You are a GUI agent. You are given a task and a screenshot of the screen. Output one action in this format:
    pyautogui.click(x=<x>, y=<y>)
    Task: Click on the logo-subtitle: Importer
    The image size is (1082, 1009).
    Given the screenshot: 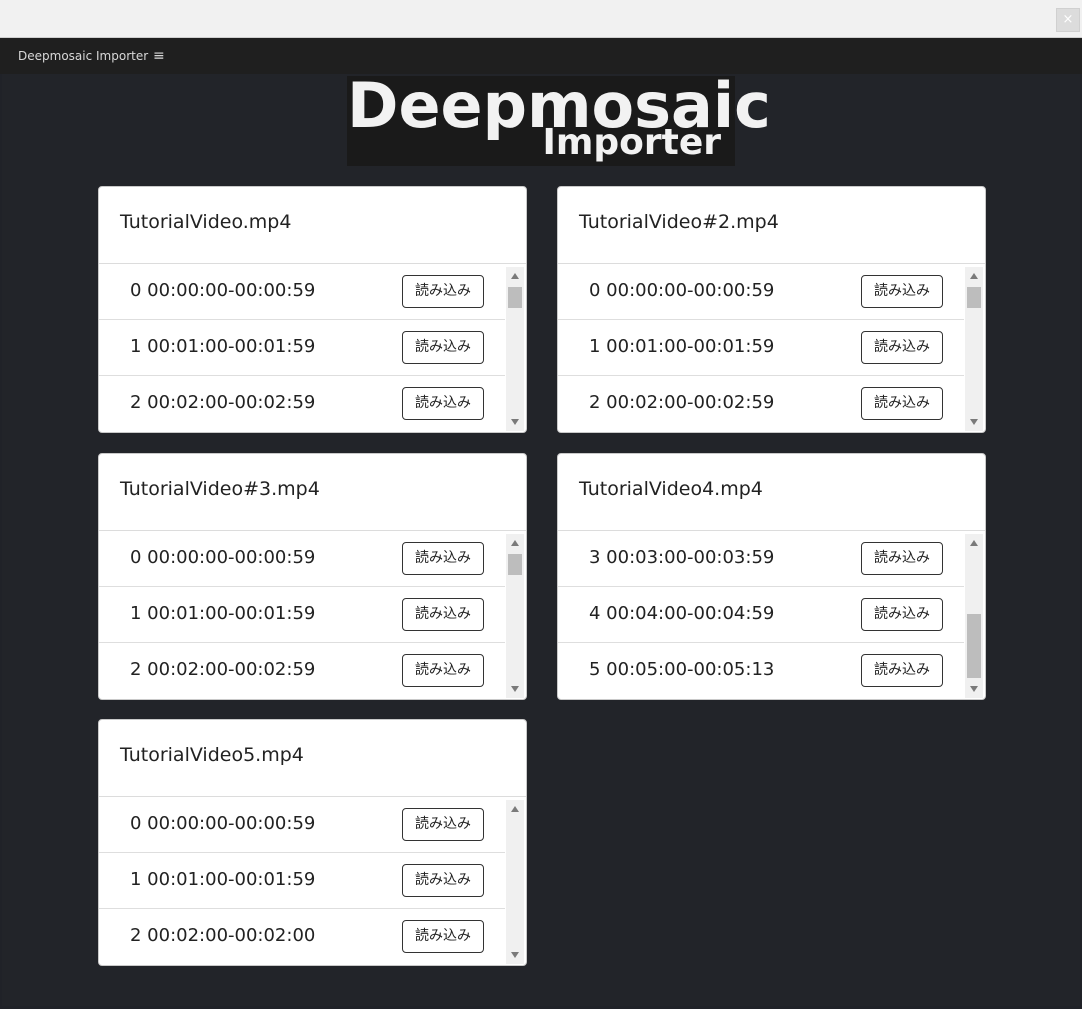 What is the action you would take?
    pyautogui.click(x=631, y=142)
    